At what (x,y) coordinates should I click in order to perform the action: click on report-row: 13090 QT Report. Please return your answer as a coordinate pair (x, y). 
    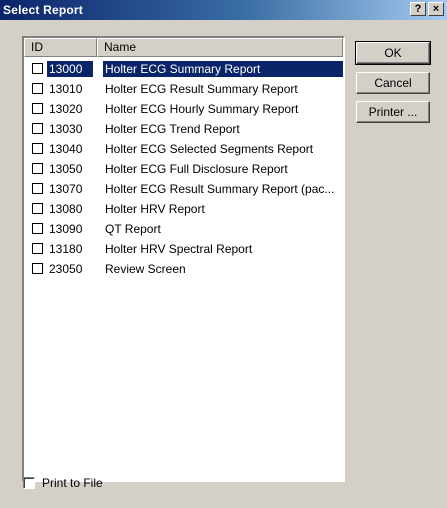
    Looking at the image, I should click on (187, 229).